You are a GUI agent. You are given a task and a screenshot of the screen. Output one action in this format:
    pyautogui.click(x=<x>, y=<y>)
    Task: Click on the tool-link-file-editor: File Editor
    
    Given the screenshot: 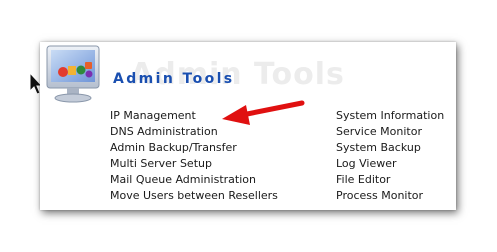 What is the action you would take?
    pyautogui.click(x=390, y=180)
    